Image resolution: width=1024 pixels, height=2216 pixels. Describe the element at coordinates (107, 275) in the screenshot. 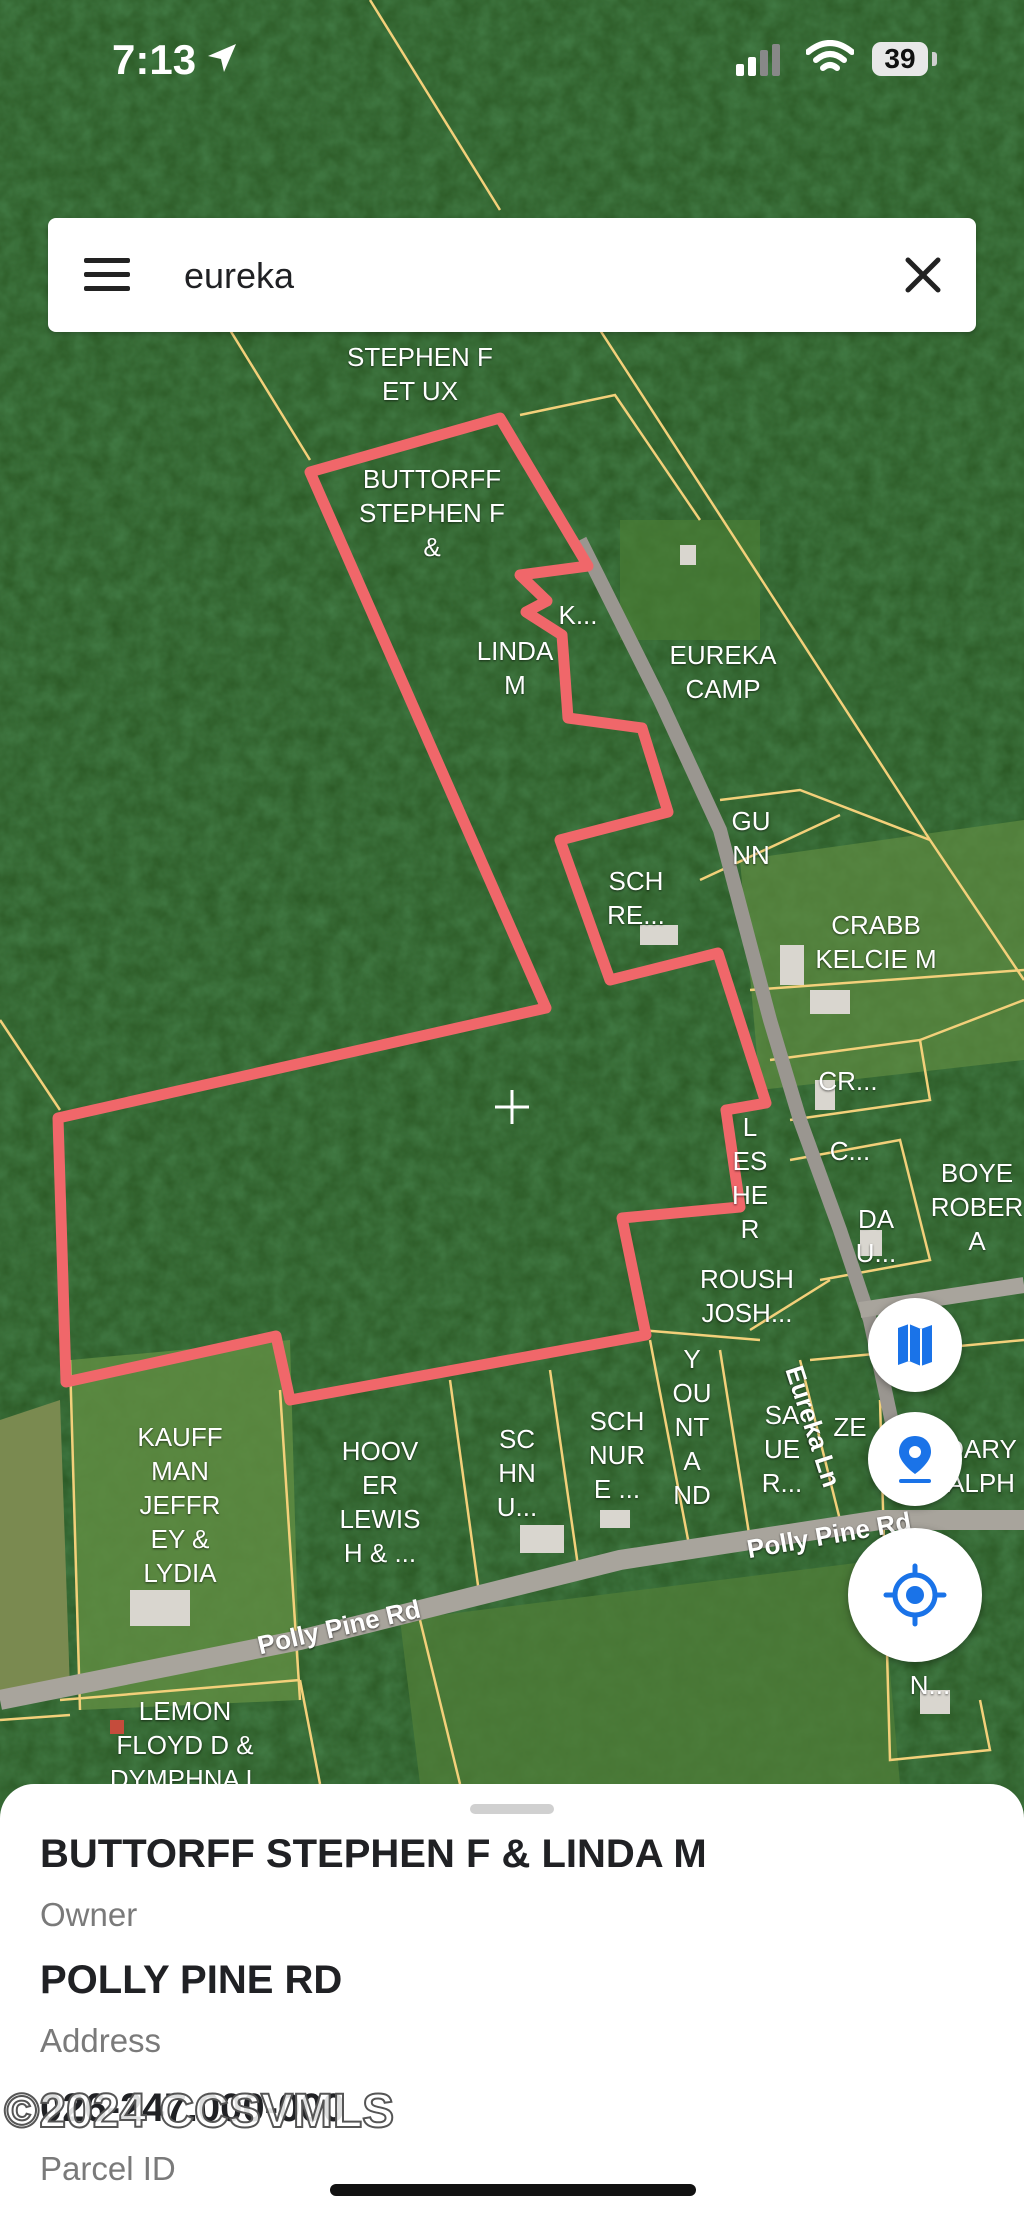

I see `menu-icon` at that location.